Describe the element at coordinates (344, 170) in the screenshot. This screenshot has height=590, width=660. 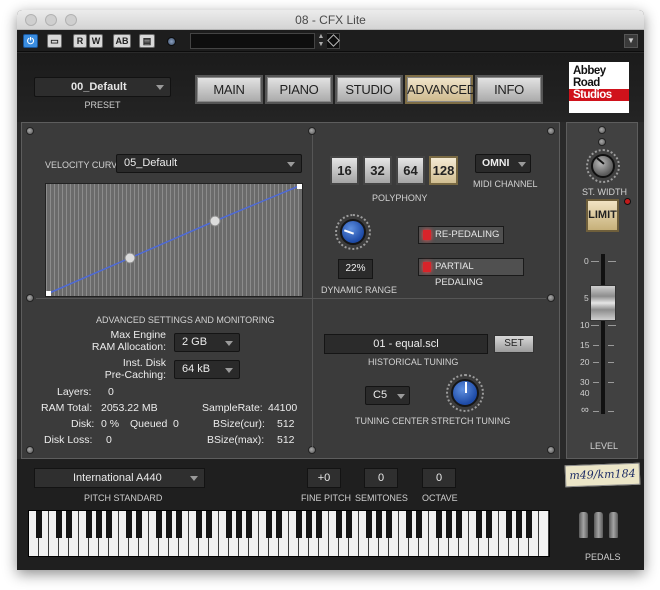
I see `polyphony-16-button: 16` at that location.